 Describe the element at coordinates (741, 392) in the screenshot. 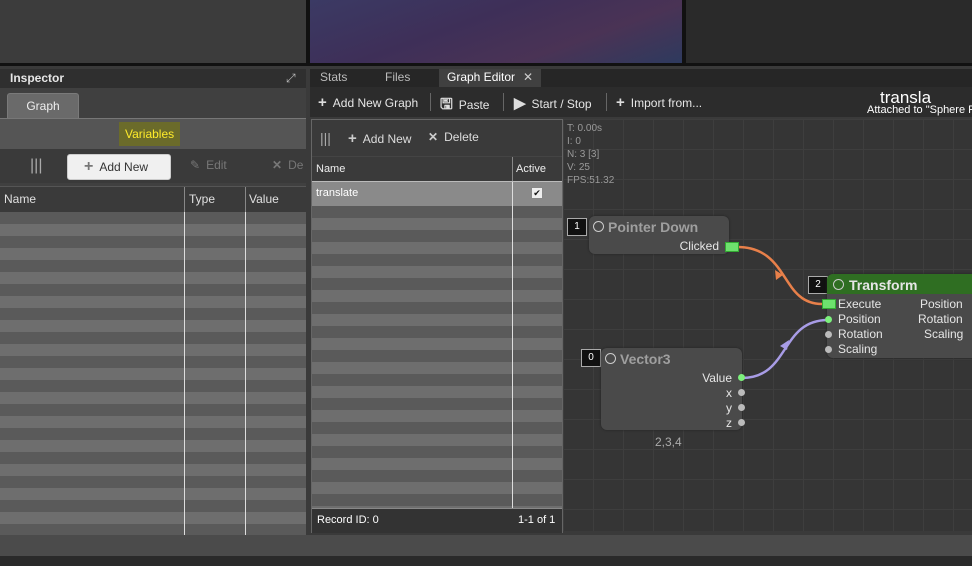

I see `x-output-port` at that location.